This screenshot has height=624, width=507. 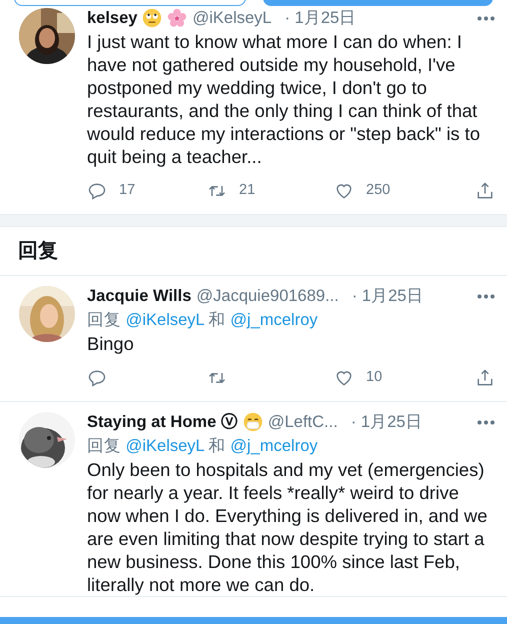 What do you see at coordinates (270, 191) in the screenshot?
I see `retweet-button: 21` at bounding box center [270, 191].